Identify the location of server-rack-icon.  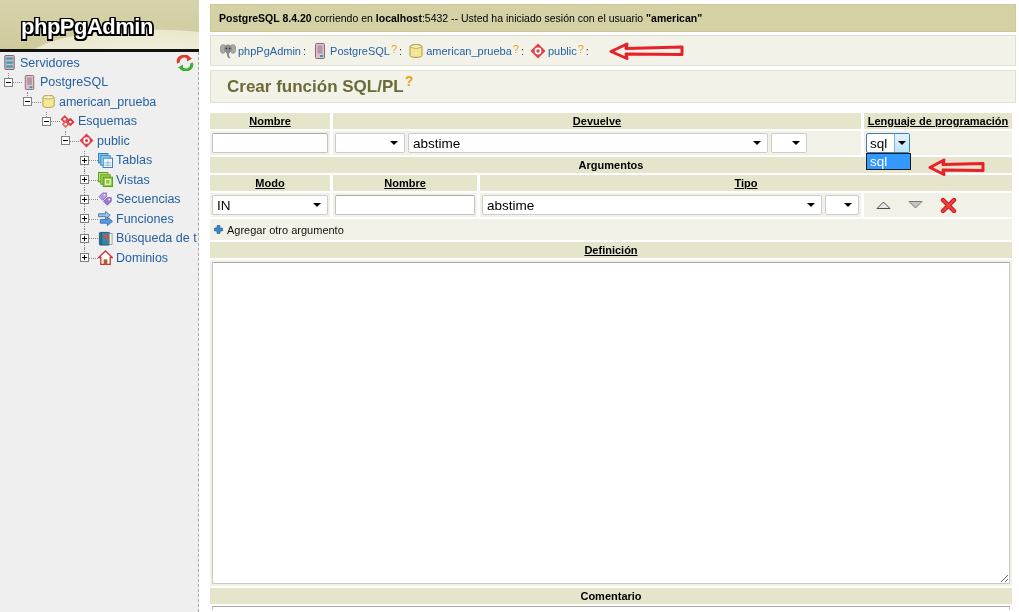
(9, 63).